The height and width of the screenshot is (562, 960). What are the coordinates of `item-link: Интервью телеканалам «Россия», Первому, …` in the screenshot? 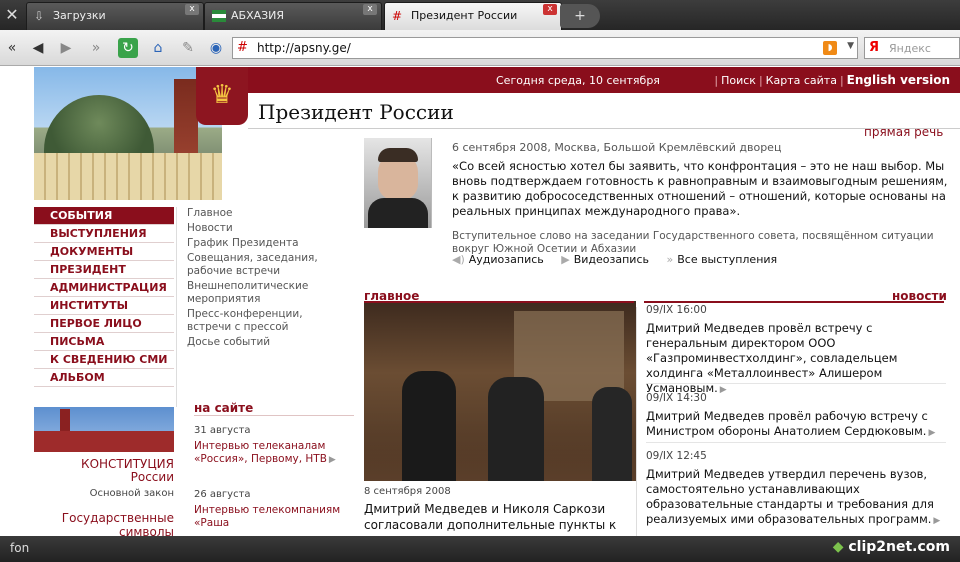 It's located at (269, 453).